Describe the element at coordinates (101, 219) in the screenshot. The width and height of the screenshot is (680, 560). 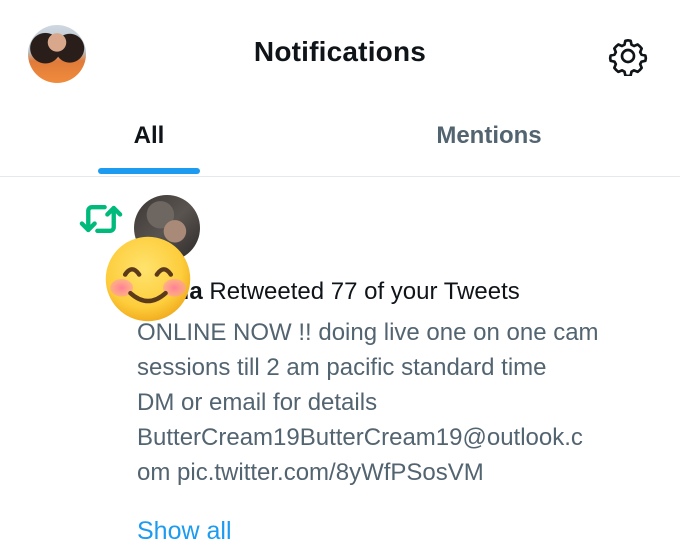
I see `retweet-icon` at that location.